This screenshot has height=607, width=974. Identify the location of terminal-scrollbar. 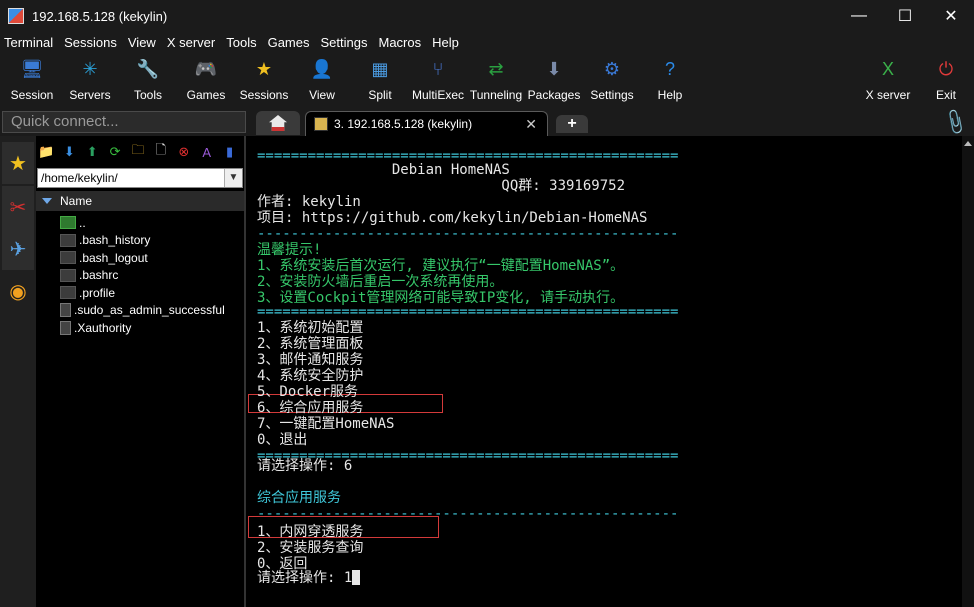
(968, 371).